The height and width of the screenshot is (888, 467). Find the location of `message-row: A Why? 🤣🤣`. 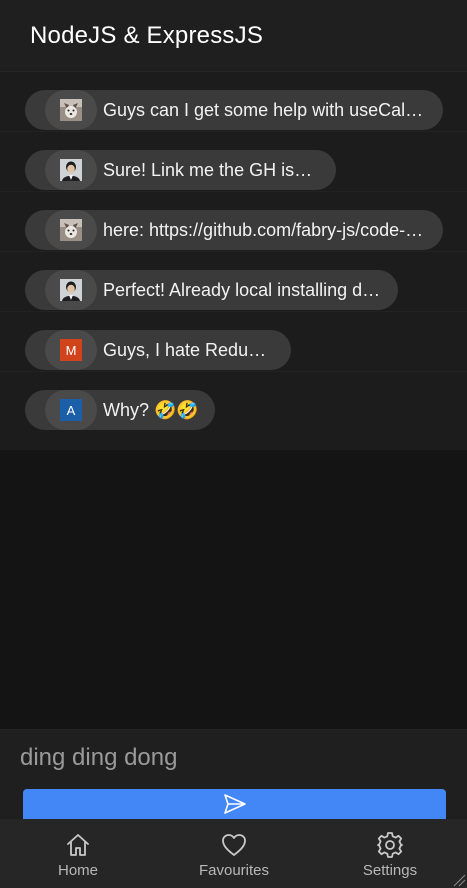

message-row: A Why? 🤣🤣 is located at coordinates (233, 402).